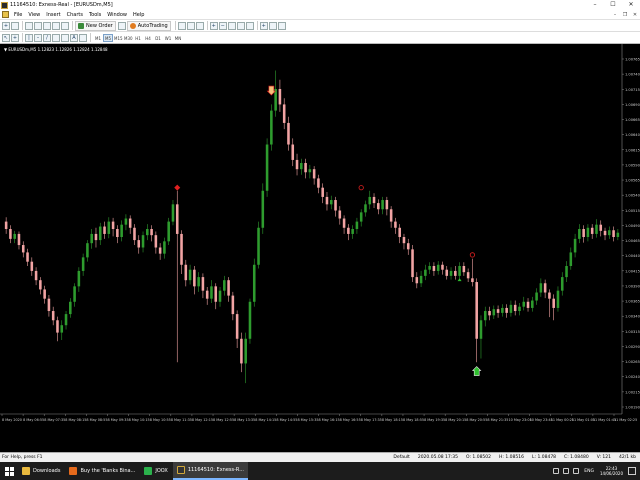  What do you see at coordinates (635, 15) in the screenshot?
I see `chart-close-button: ✕` at bounding box center [635, 15].